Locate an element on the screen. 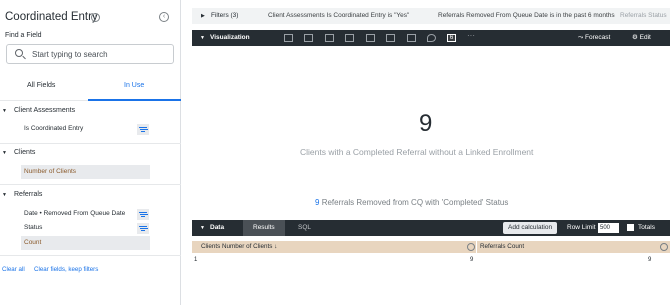  row-limit-input: 500 is located at coordinates (608, 228).